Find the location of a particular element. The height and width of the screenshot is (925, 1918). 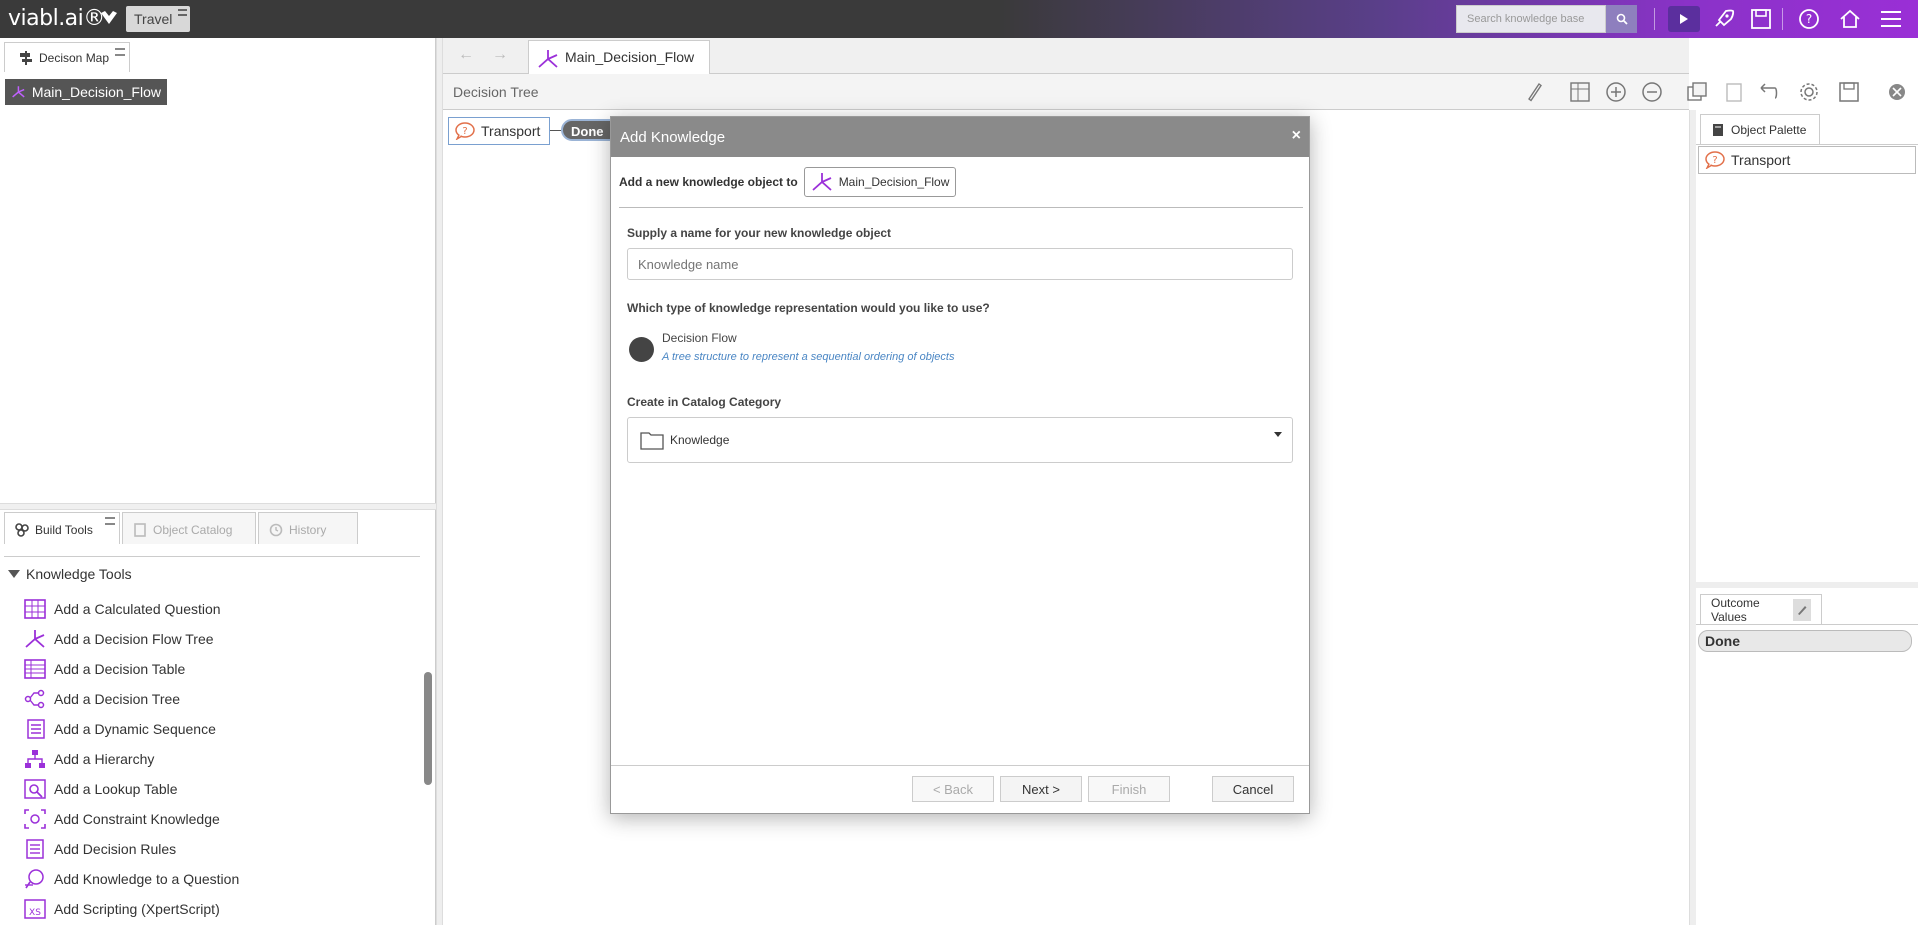

tool-label: Add a Decision Tree is located at coordinates (117, 699).